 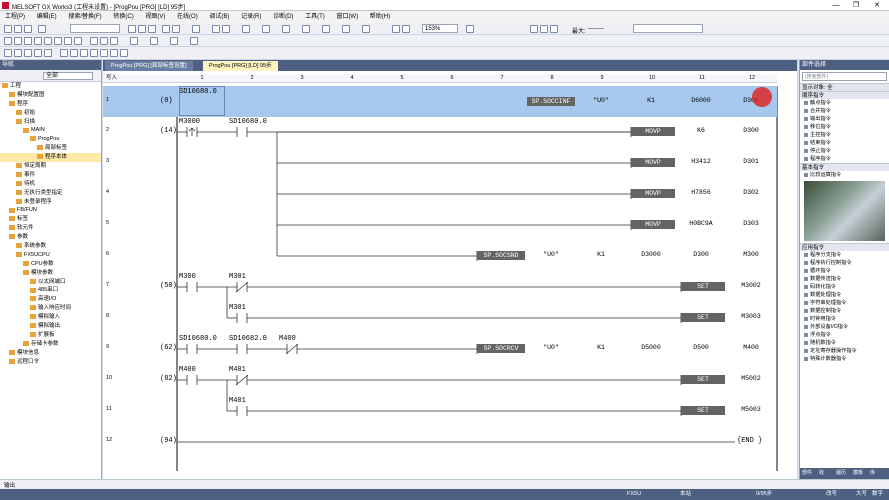 What do you see at coordinates (50, 158) in the screenshot?
I see `tree-item: 程序本体` at bounding box center [50, 158].